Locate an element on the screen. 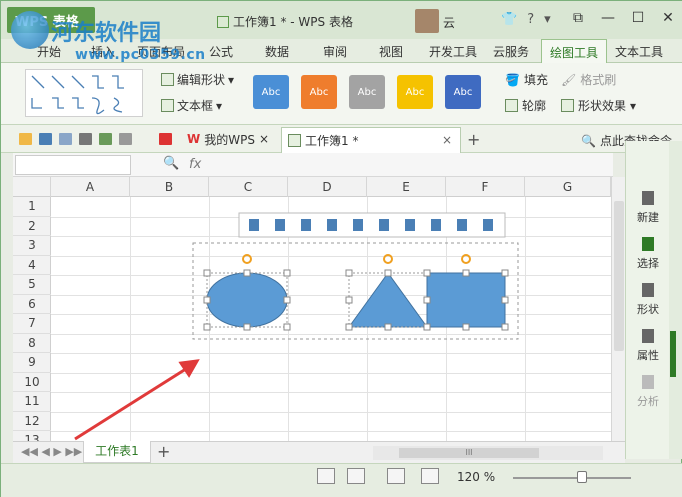  shape-effects-button: 形状效果 ▾ is located at coordinates (598, 105).